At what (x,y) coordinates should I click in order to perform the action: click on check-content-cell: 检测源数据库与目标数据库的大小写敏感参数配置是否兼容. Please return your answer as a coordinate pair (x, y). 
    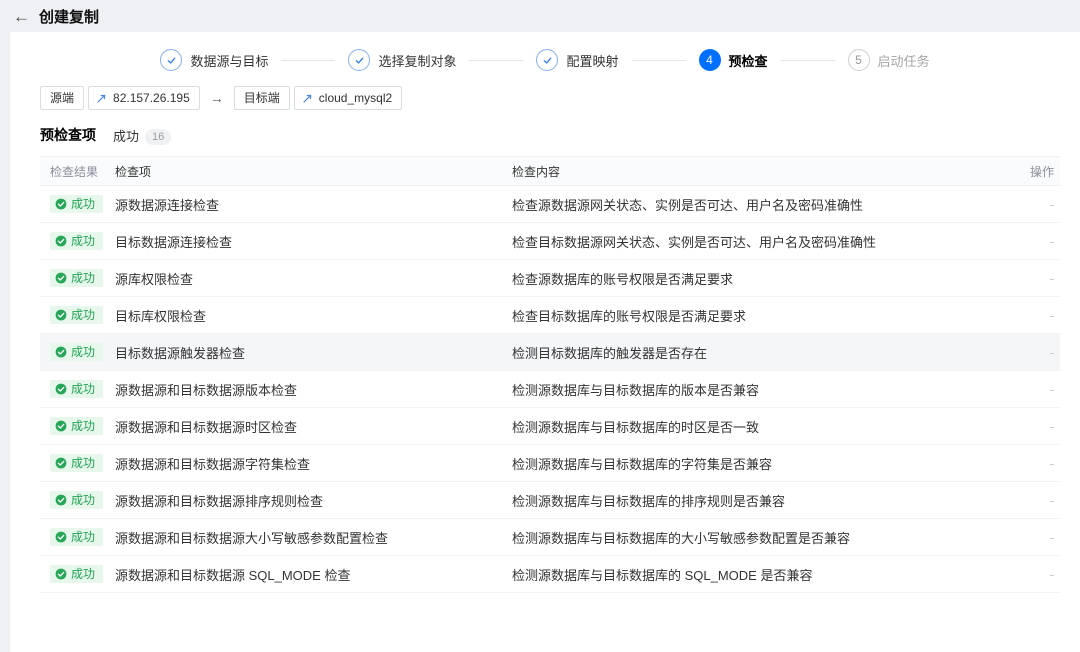
    Looking at the image, I should click on (681, 538).